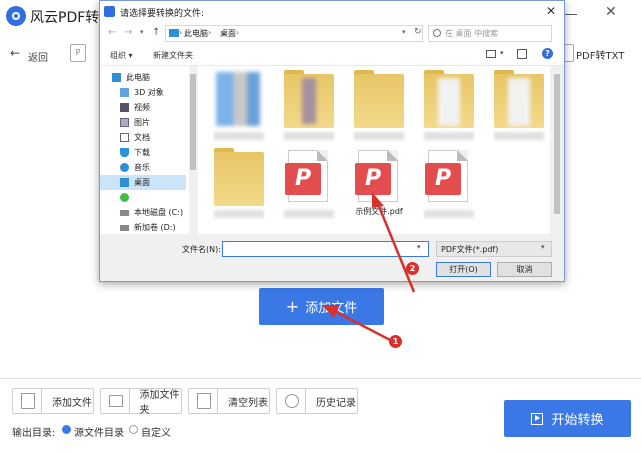 This screenshot has height=453, width=641. I want to click on nav-item-label: 下载, so click(142, 152).